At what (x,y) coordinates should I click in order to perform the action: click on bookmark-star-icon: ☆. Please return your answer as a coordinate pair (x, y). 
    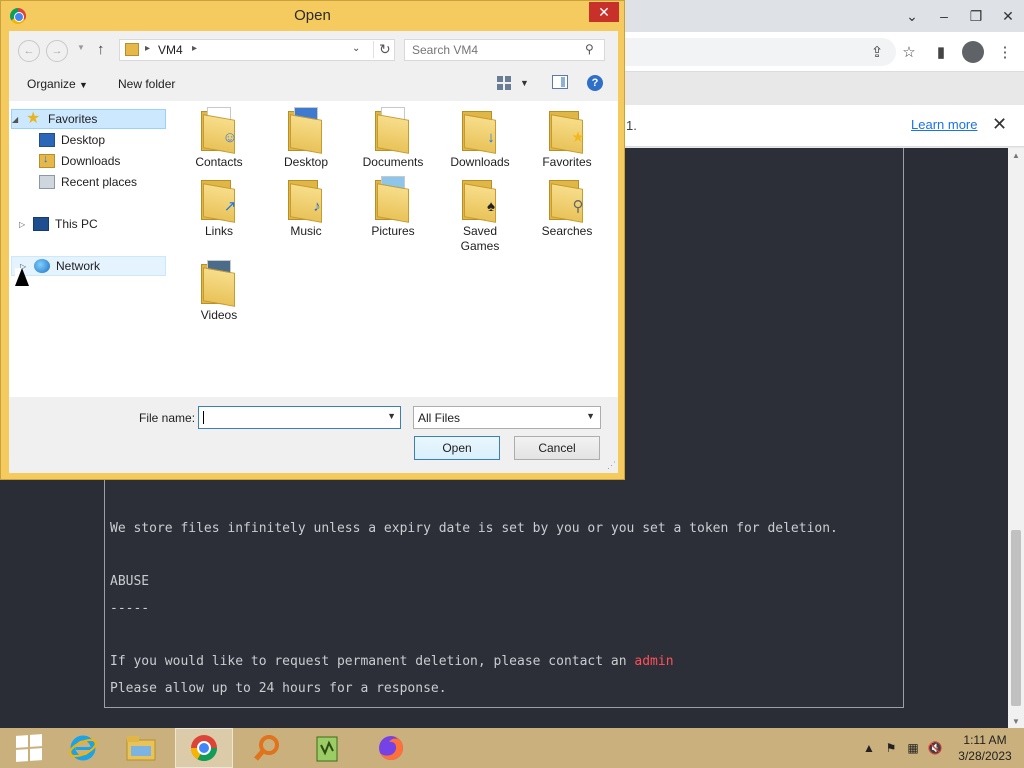
    Looking at the image, I should click on (909, 52).